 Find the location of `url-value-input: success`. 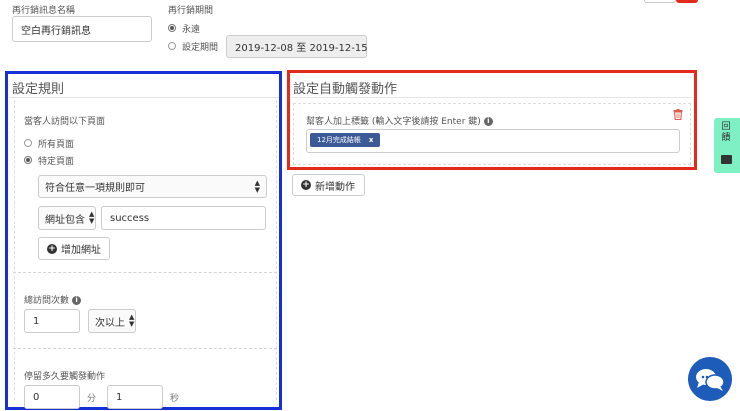

url-value-input: success is located at coordinates (183, 218).